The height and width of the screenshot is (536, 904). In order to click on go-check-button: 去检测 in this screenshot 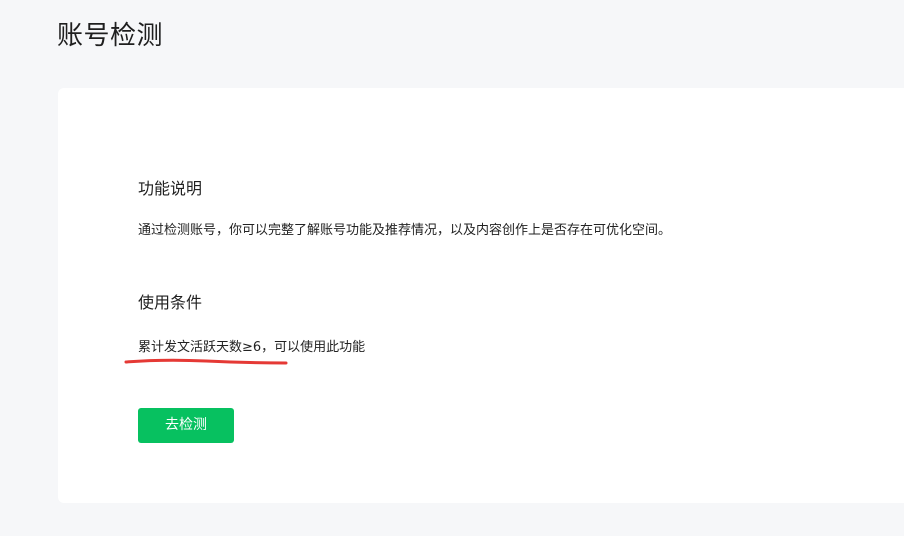, I will do `click(186, 425)`.